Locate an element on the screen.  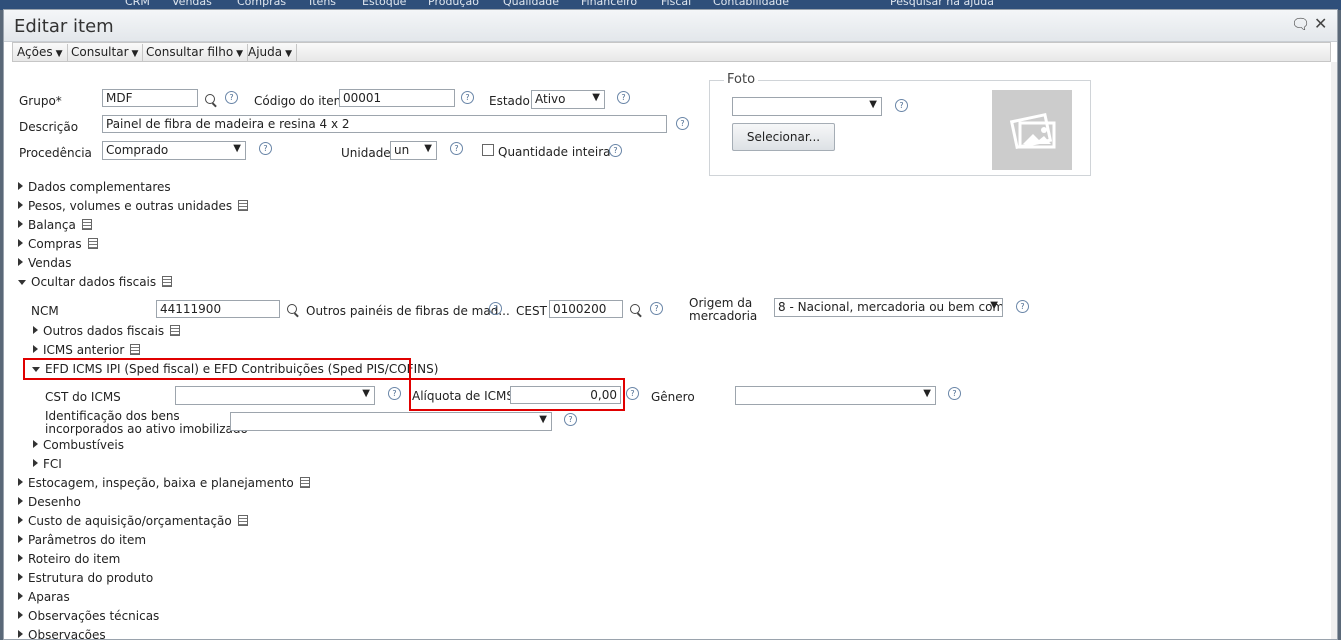
vertical-scrollbar is located at coordinates (1334, 350).